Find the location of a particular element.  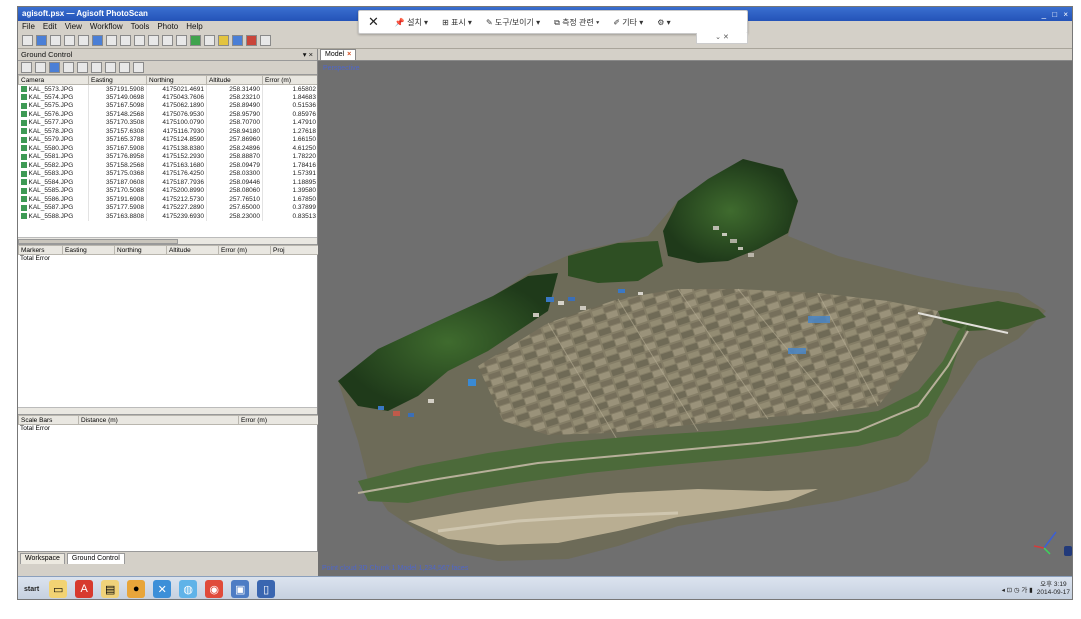

projection-label: Perspective is located at coordinates (341, 68).